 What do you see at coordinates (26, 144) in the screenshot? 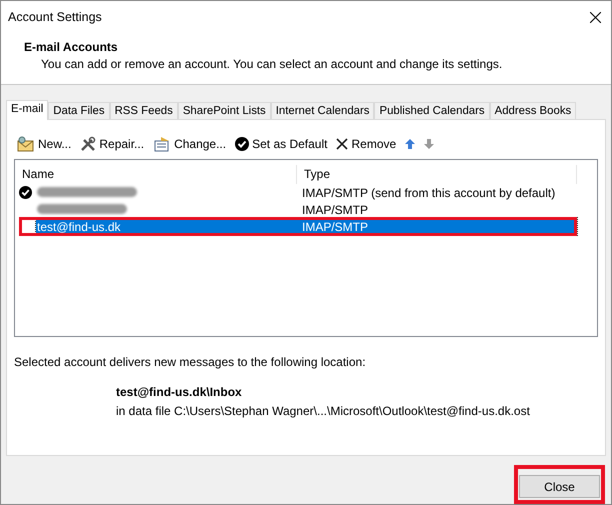
I see `mail-icon` at bounding box center [26, 144].